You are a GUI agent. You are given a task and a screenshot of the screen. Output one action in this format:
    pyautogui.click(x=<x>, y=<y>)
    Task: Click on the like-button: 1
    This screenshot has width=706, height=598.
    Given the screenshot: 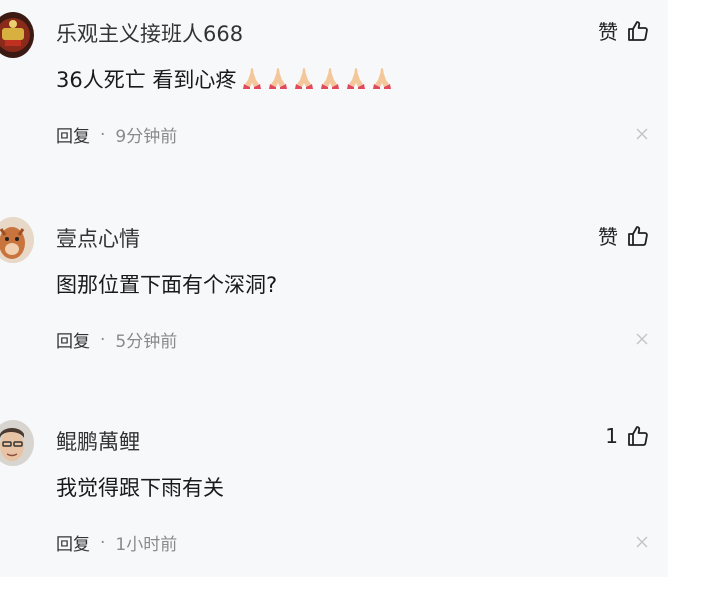 What is the action you would take?
    pyautogui.click(x=627, y=436)
    